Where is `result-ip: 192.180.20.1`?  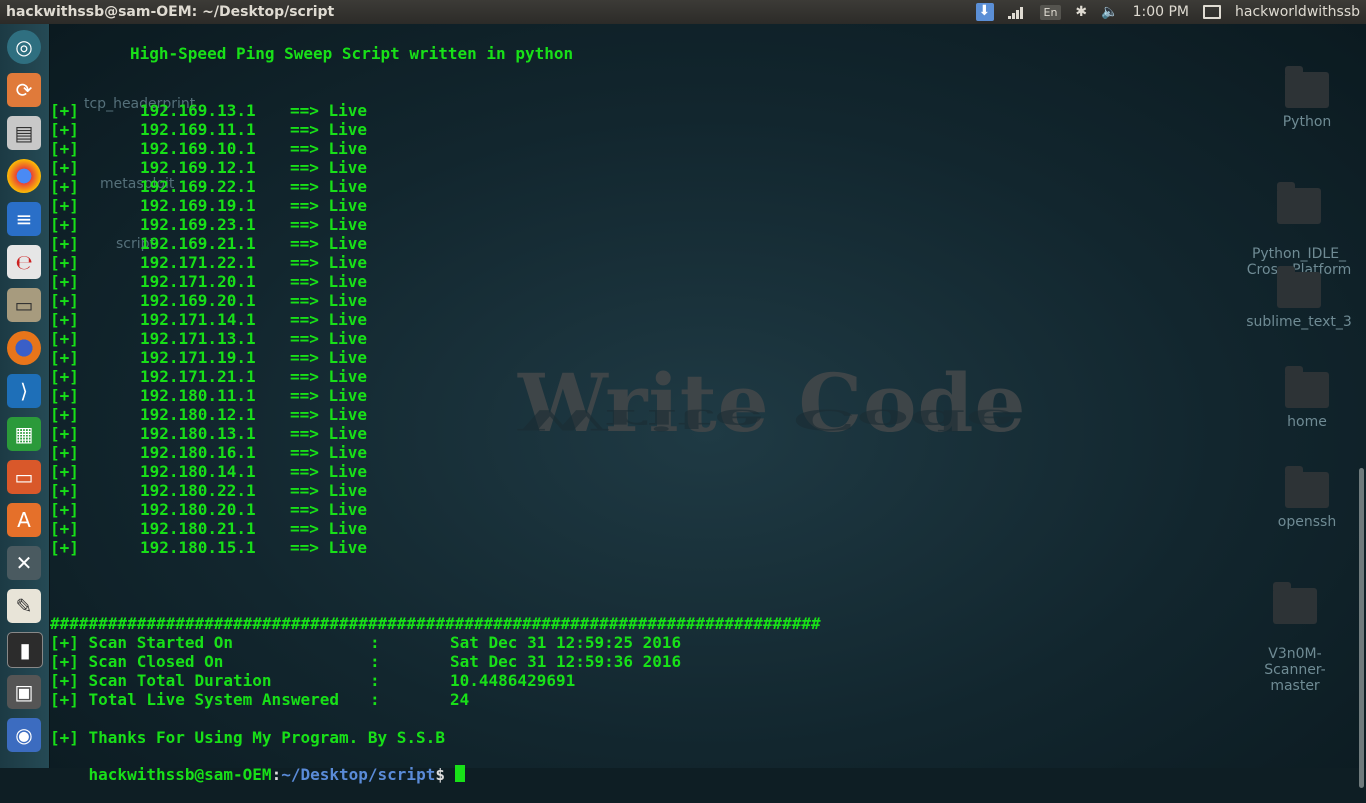
result-ip: 192.180.20.1 is located at coordinates (198, 509).